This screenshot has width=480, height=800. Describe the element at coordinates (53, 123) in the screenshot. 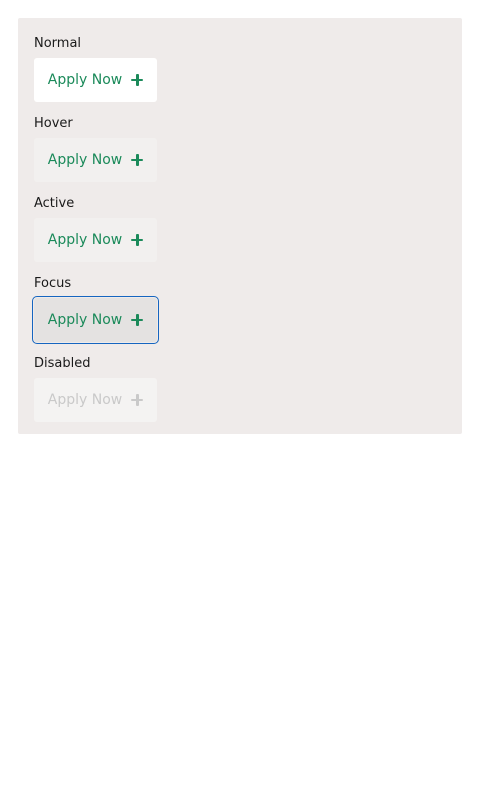

I see `state-label-hover: Hover` at that location.